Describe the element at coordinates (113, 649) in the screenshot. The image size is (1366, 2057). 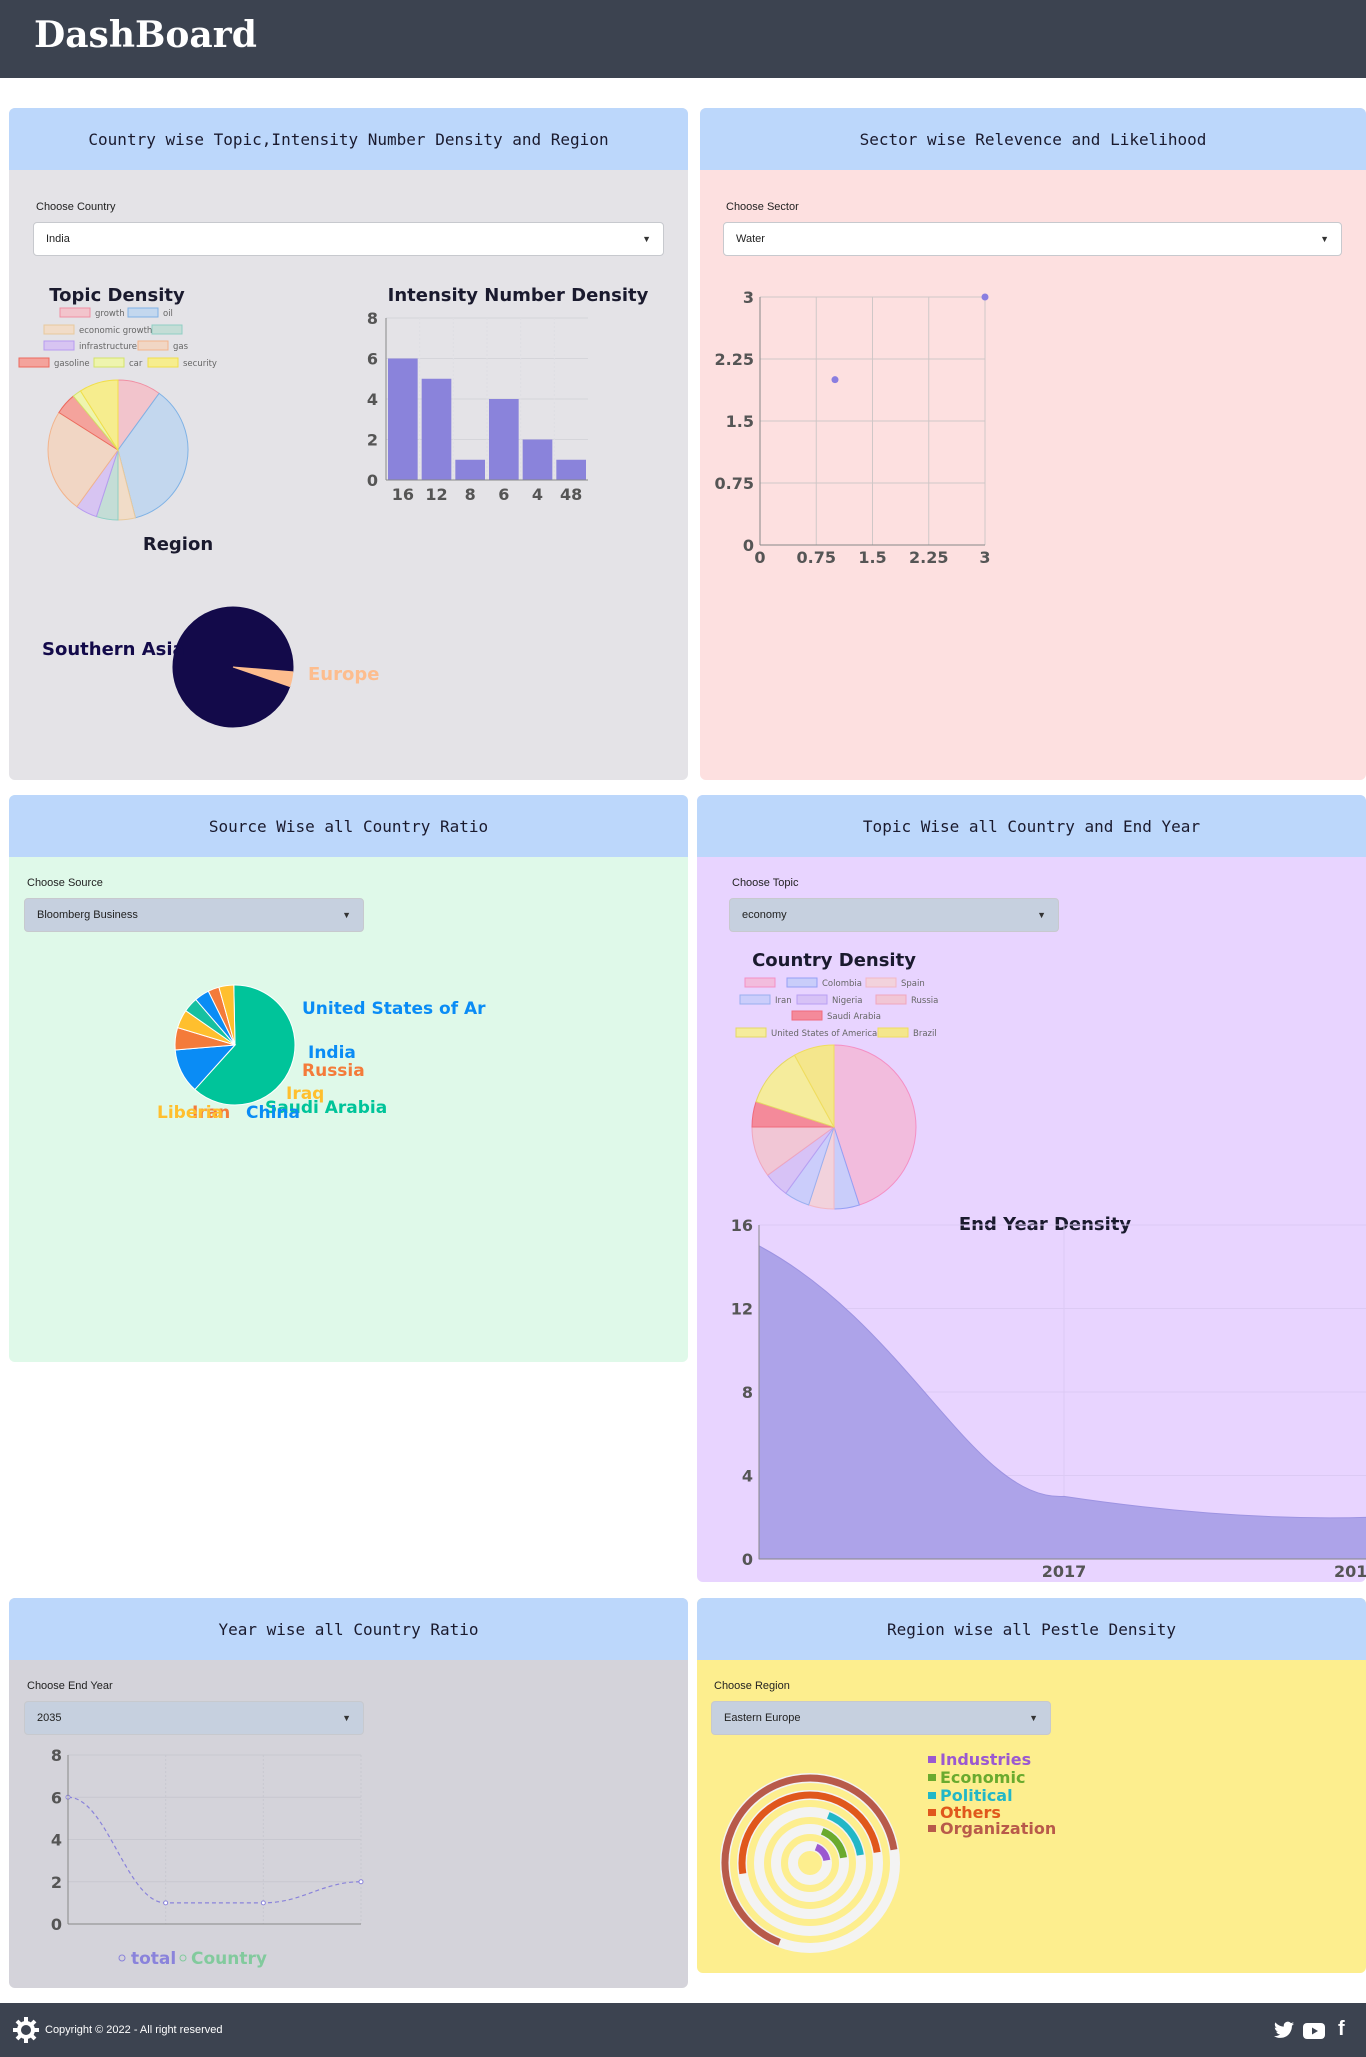
I see `region-label-southern-asia: Southern Asia` at that location.